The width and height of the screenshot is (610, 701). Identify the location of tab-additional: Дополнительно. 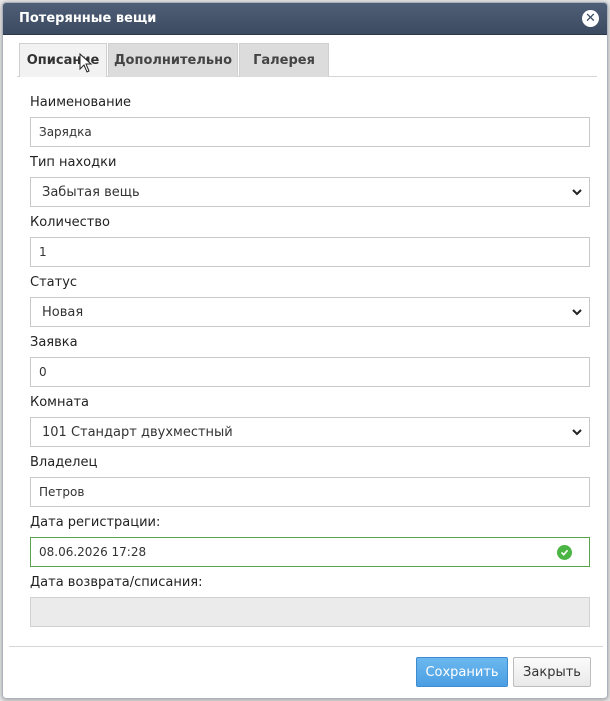
(173, 60).